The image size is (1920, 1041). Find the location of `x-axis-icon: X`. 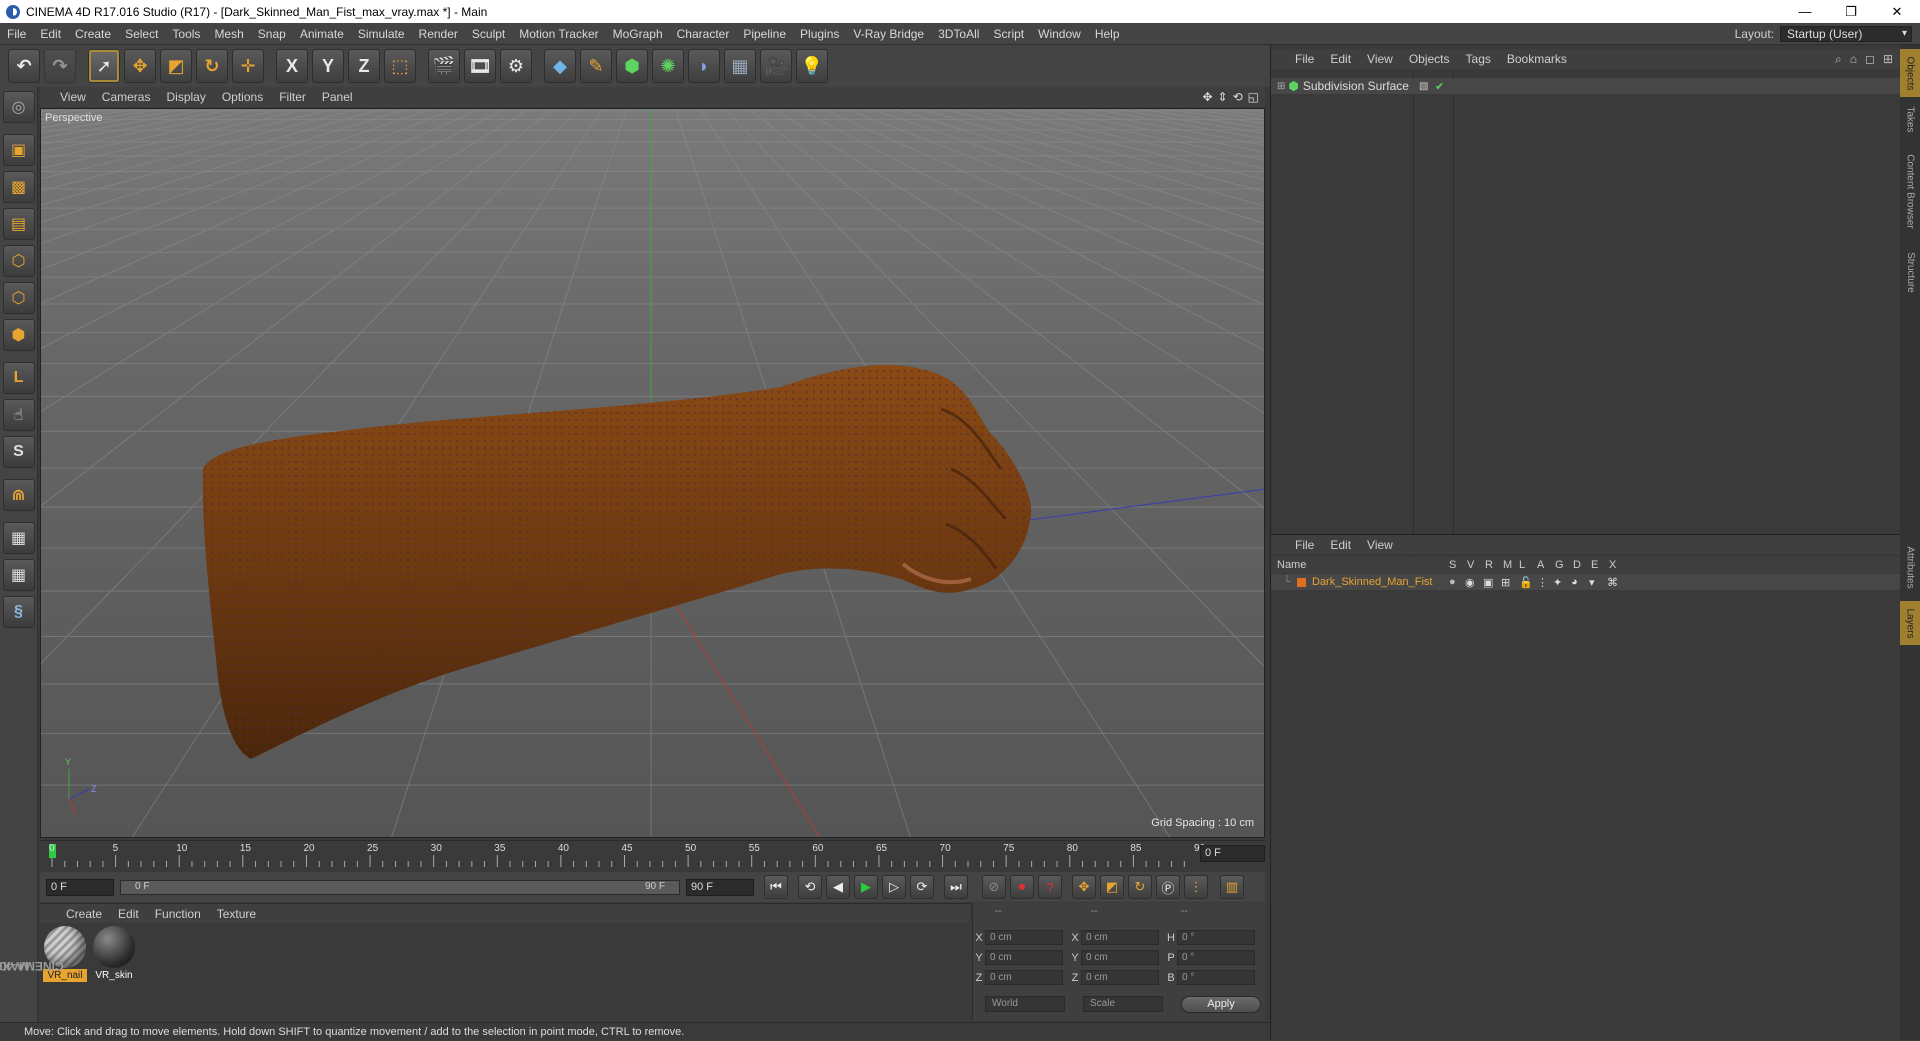

x-axis-icon: X is located at coordinates (292, 66).